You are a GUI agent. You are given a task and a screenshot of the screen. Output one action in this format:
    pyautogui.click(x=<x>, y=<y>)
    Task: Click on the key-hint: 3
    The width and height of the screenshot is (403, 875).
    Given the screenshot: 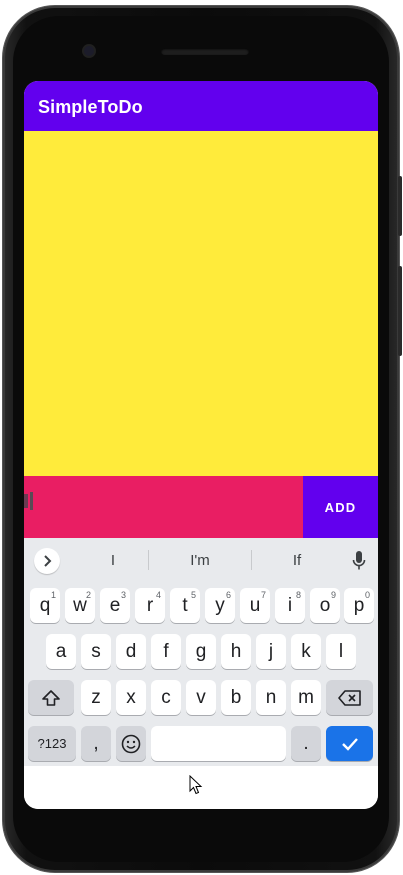 What is the action you would take?
    pyautogui.click(x=123, y=595)
    